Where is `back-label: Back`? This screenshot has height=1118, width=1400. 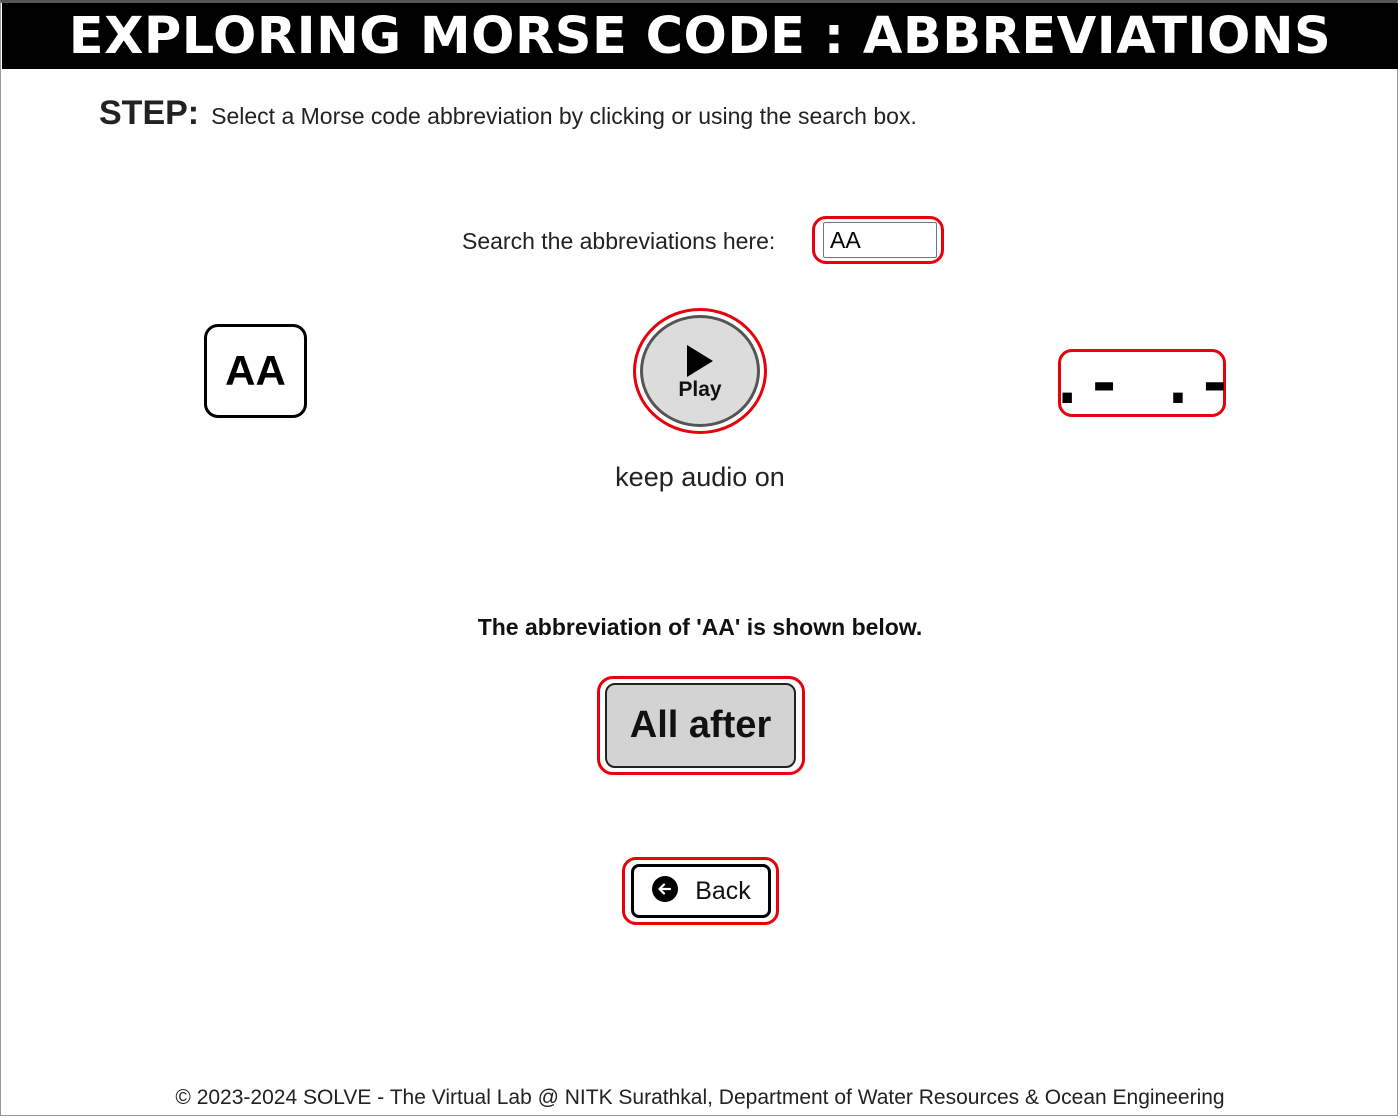 back-label: Back is located at coordinates (723, 890).